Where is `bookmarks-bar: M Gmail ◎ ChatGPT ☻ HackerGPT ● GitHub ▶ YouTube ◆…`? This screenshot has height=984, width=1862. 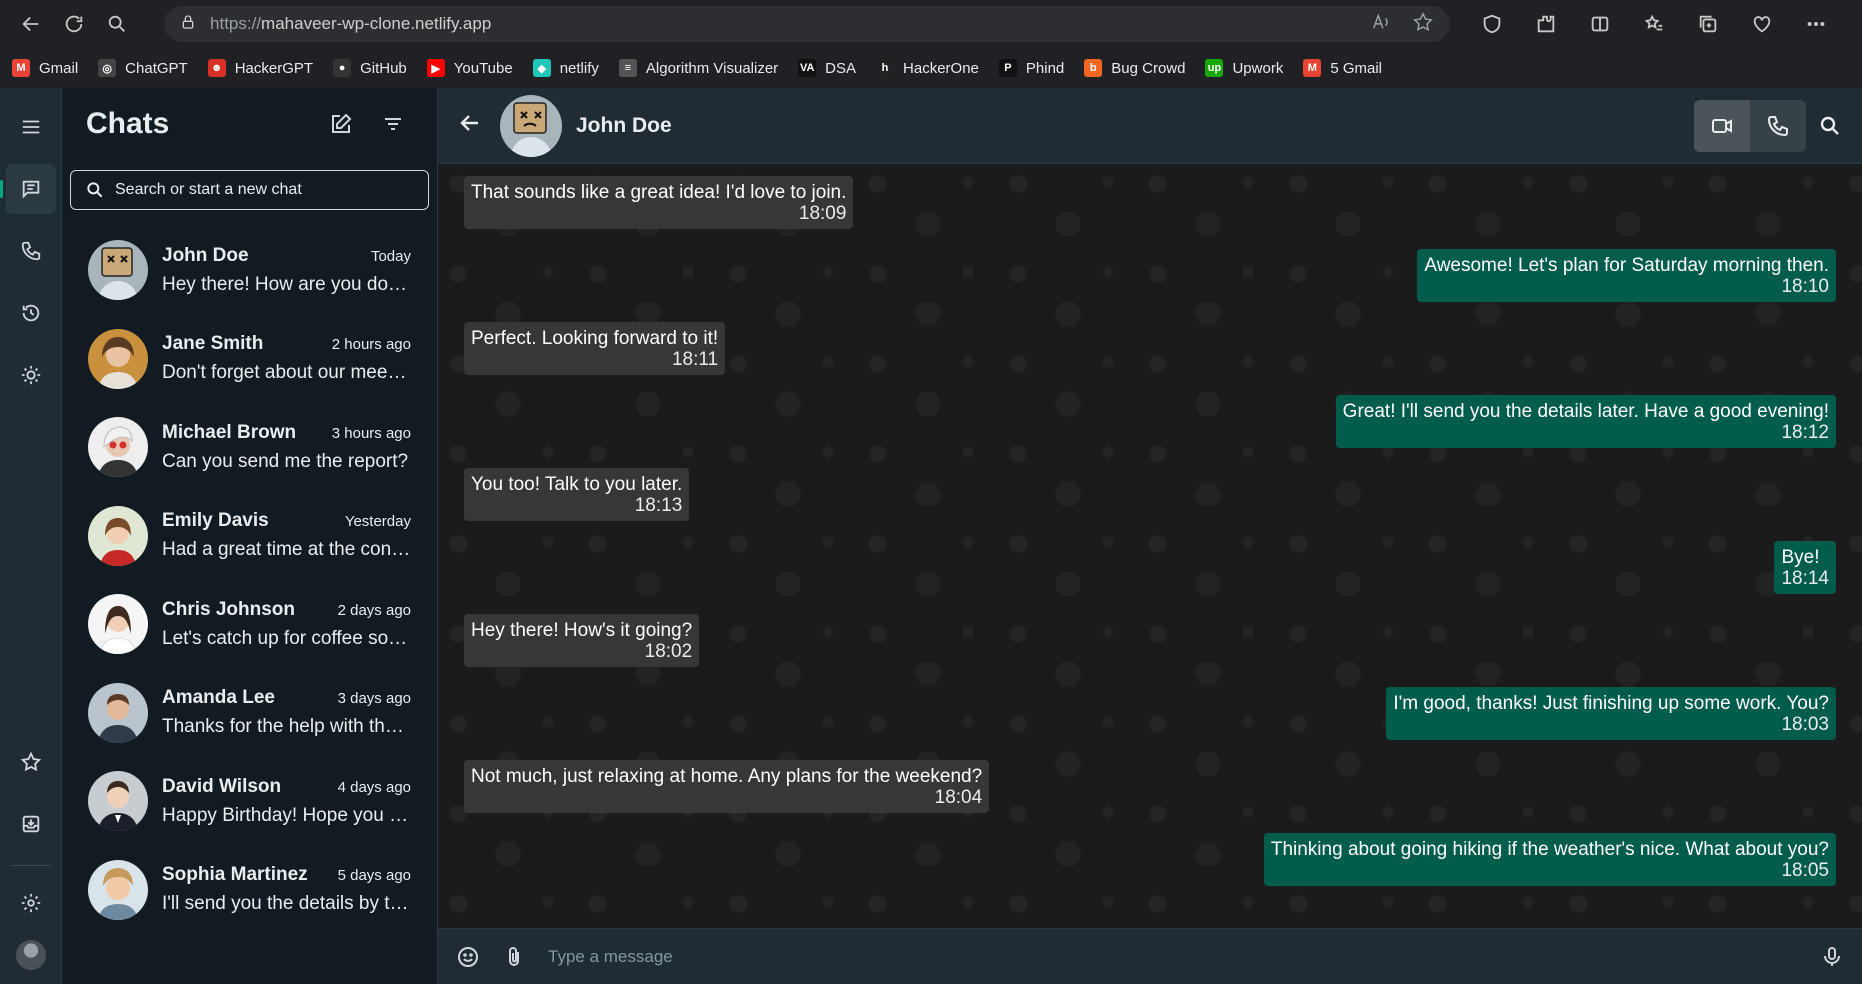 bookmarks-bar: M Gmail ◎ ChatGPT ☻ HackerGPT ● GitHub ▶ YouTube ◆… is located at coordinates (931, 68).